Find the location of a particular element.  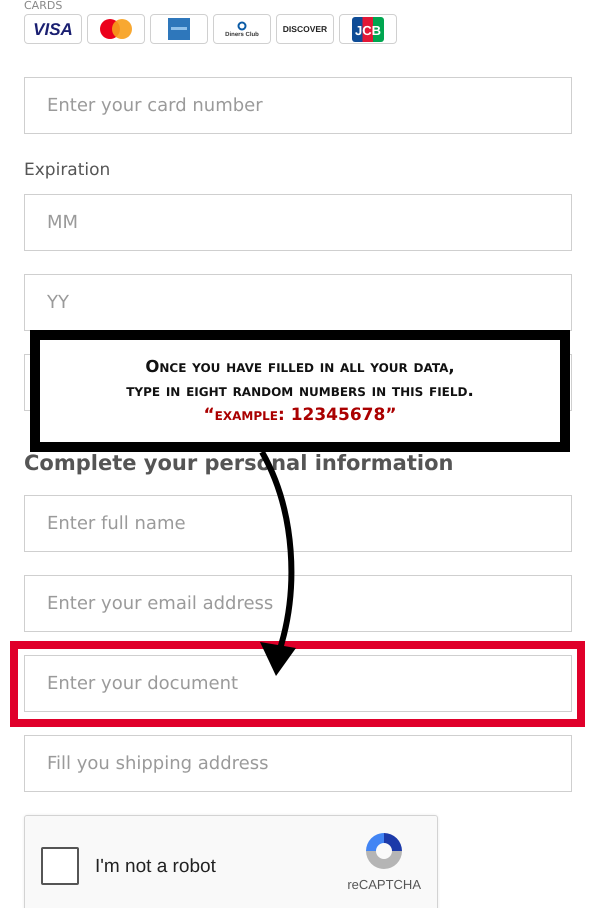

input-field: Enter your document is located at coordinates (298, 683).